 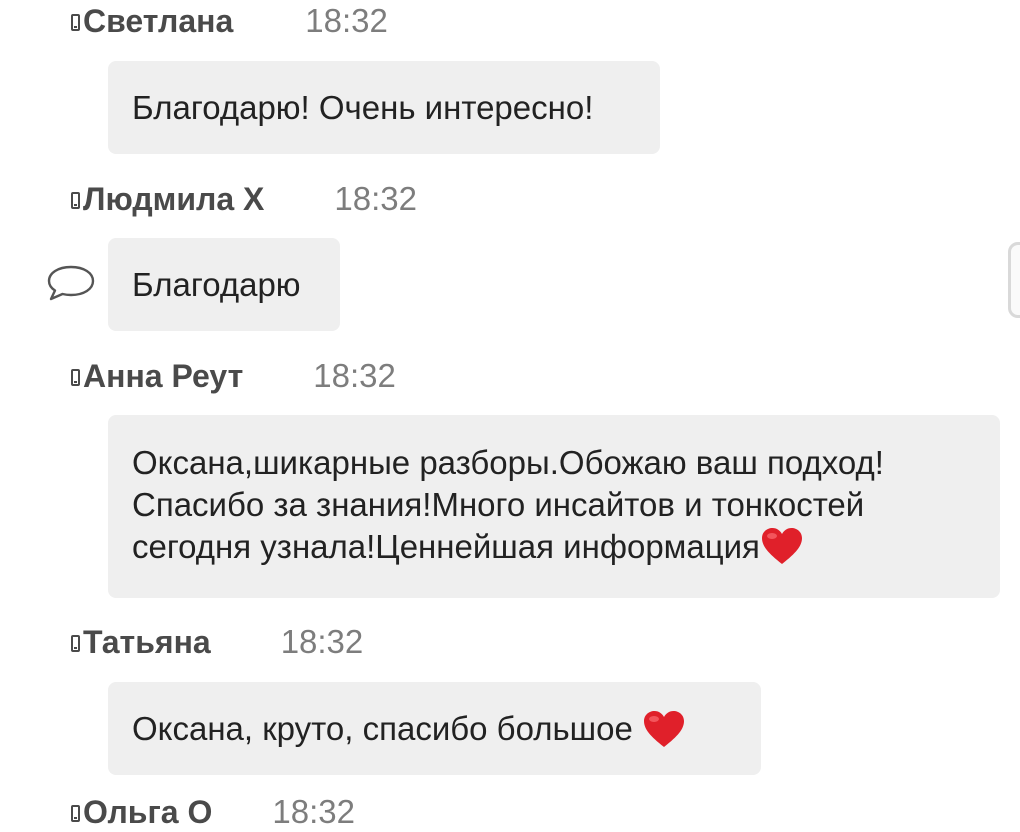 I want to click on message-header: Татьяна 18:32, so click(x=217, y=642).